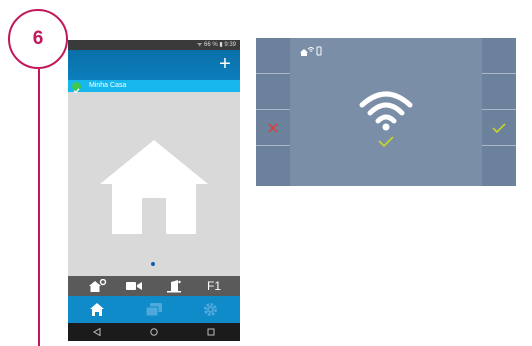  I want to click on home-lights-icon, so click(98, 285).